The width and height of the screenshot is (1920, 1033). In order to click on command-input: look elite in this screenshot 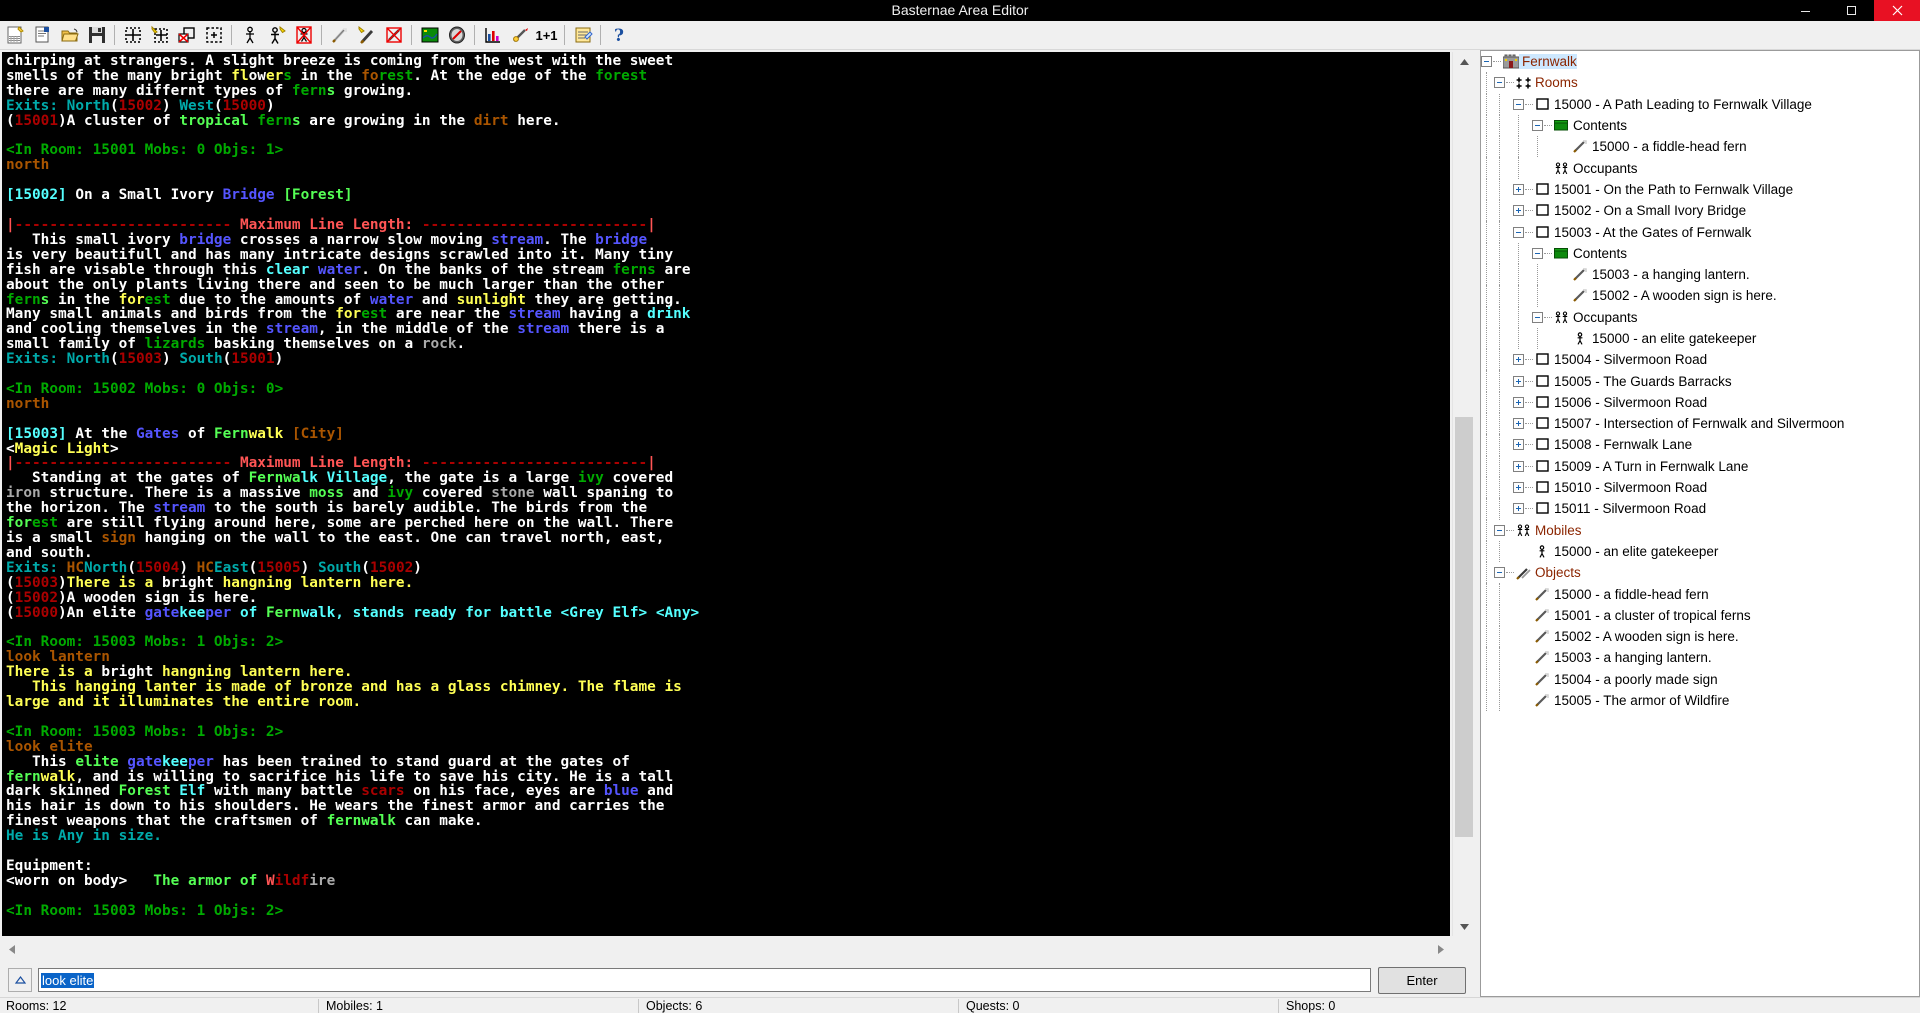, I will do `click(704, 980)`.